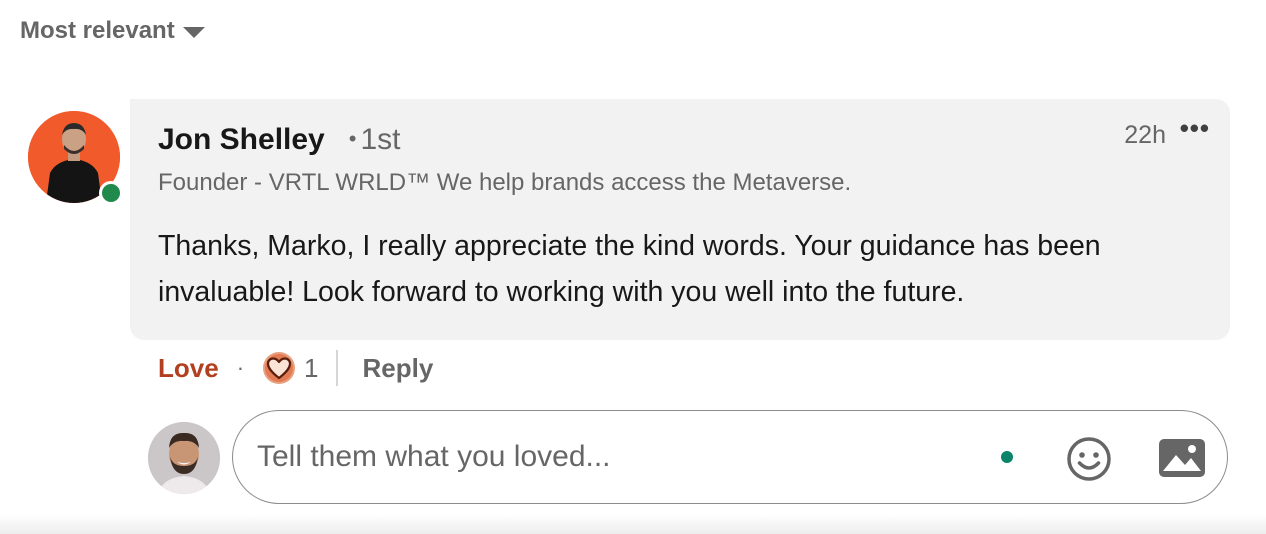 This screenshot has height=534, width=1266. What do you see at coordinates (188, 368) in the screenshot?
I see `love-reaction-button: Love` at bounding box center [188, 368].